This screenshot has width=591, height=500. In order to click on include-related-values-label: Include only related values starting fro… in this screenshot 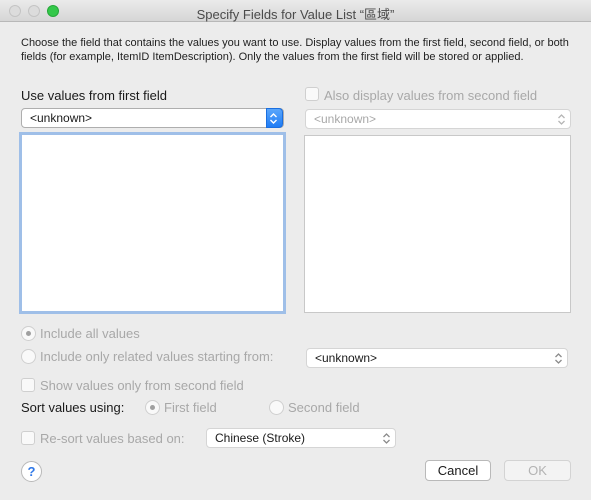, I will do `click(157, 356)`.